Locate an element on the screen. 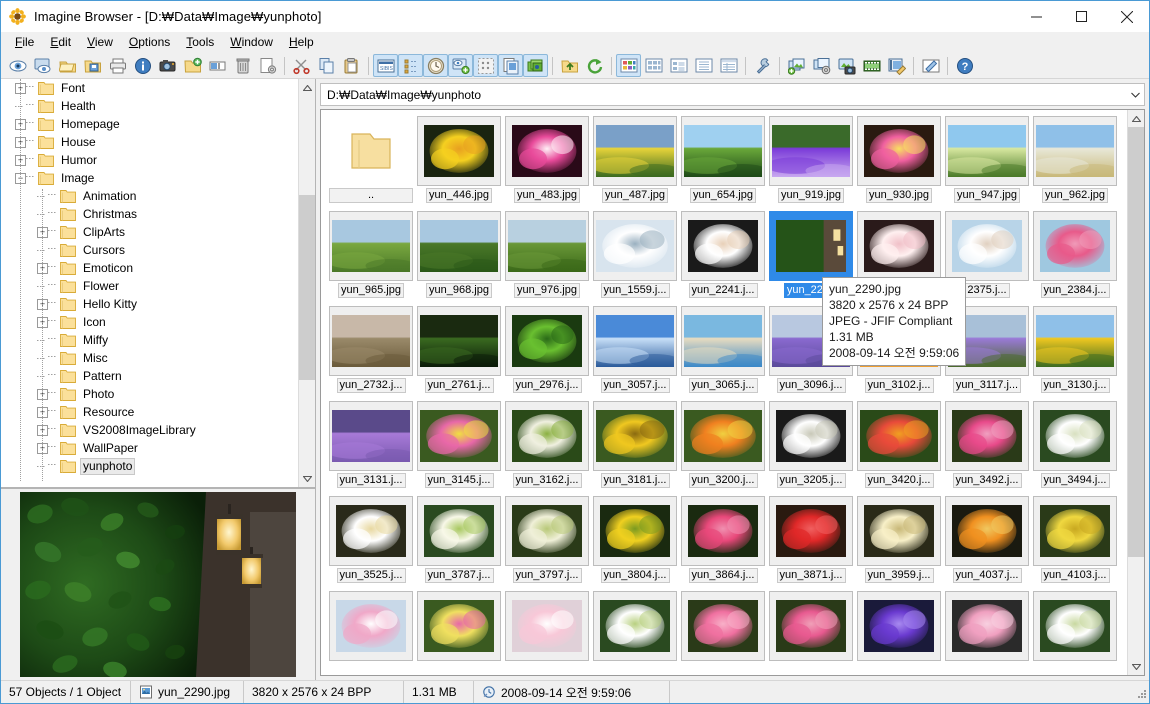 This screenshot has height=704, width=1150. menu-view: View is located at coordinates (100, 42).